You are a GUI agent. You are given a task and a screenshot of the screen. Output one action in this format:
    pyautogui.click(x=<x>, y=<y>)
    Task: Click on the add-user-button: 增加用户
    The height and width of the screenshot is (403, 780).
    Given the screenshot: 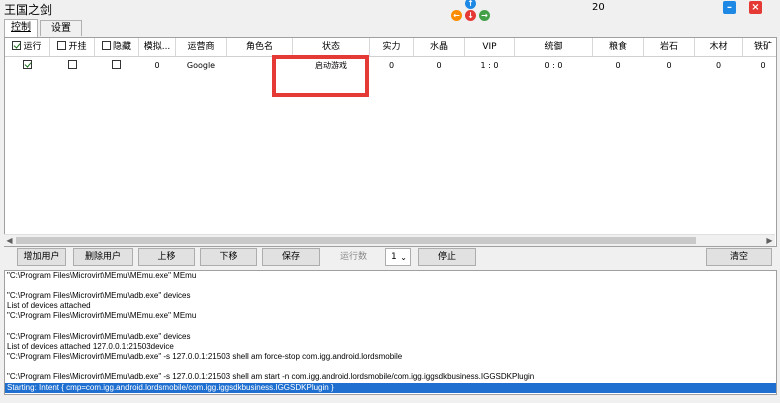 What is the action you would take?
    pyautogui.click(x=41, y=257)
    